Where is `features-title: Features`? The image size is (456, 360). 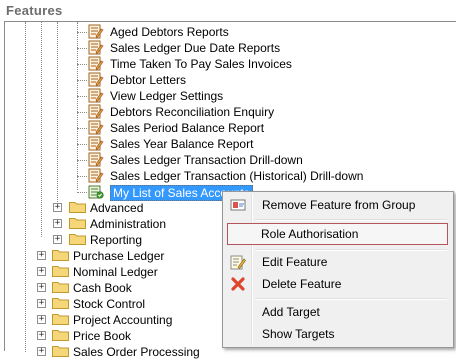
features-title: Features is located at coordinates (34, 10).